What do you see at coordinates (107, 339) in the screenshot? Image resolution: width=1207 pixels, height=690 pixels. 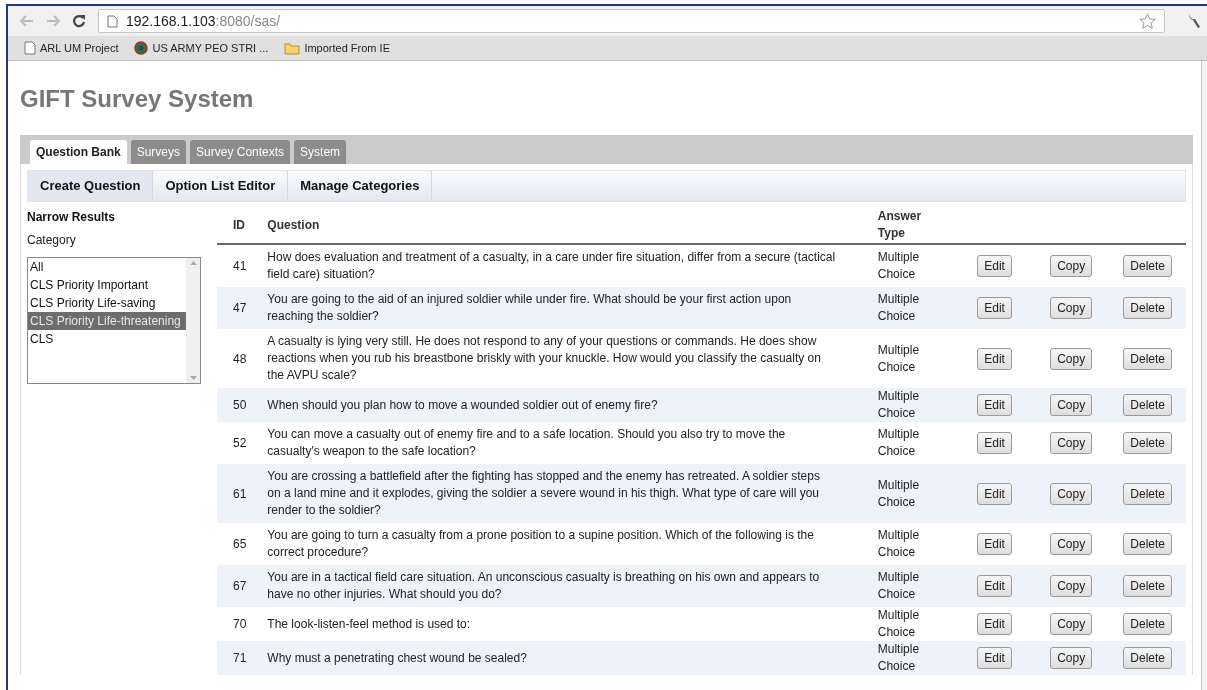 I see `category-option: CLS` at bounding box center [107, 339].